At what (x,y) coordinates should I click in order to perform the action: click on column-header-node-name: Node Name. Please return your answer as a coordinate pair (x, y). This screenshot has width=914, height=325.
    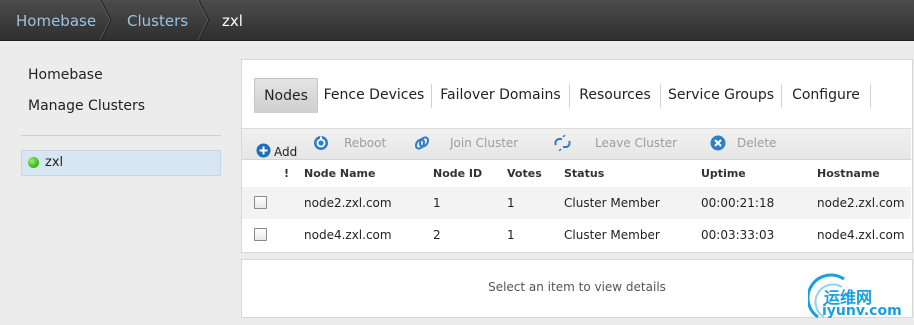
    Looking at the image, I should click on (339, 173).